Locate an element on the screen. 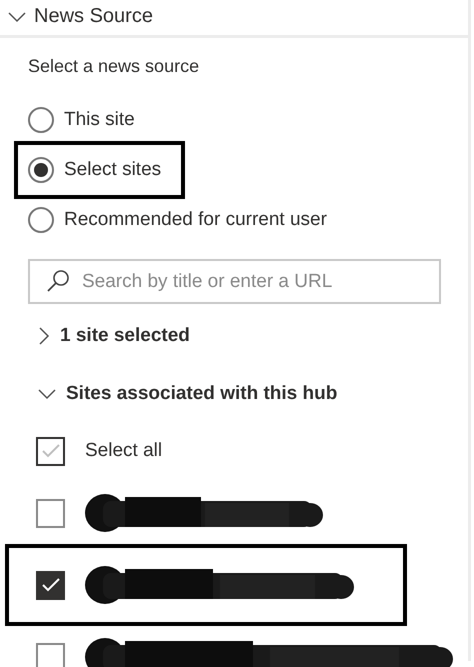  search-field: Search by title or enter a URL is located at coordinates (234, 281).